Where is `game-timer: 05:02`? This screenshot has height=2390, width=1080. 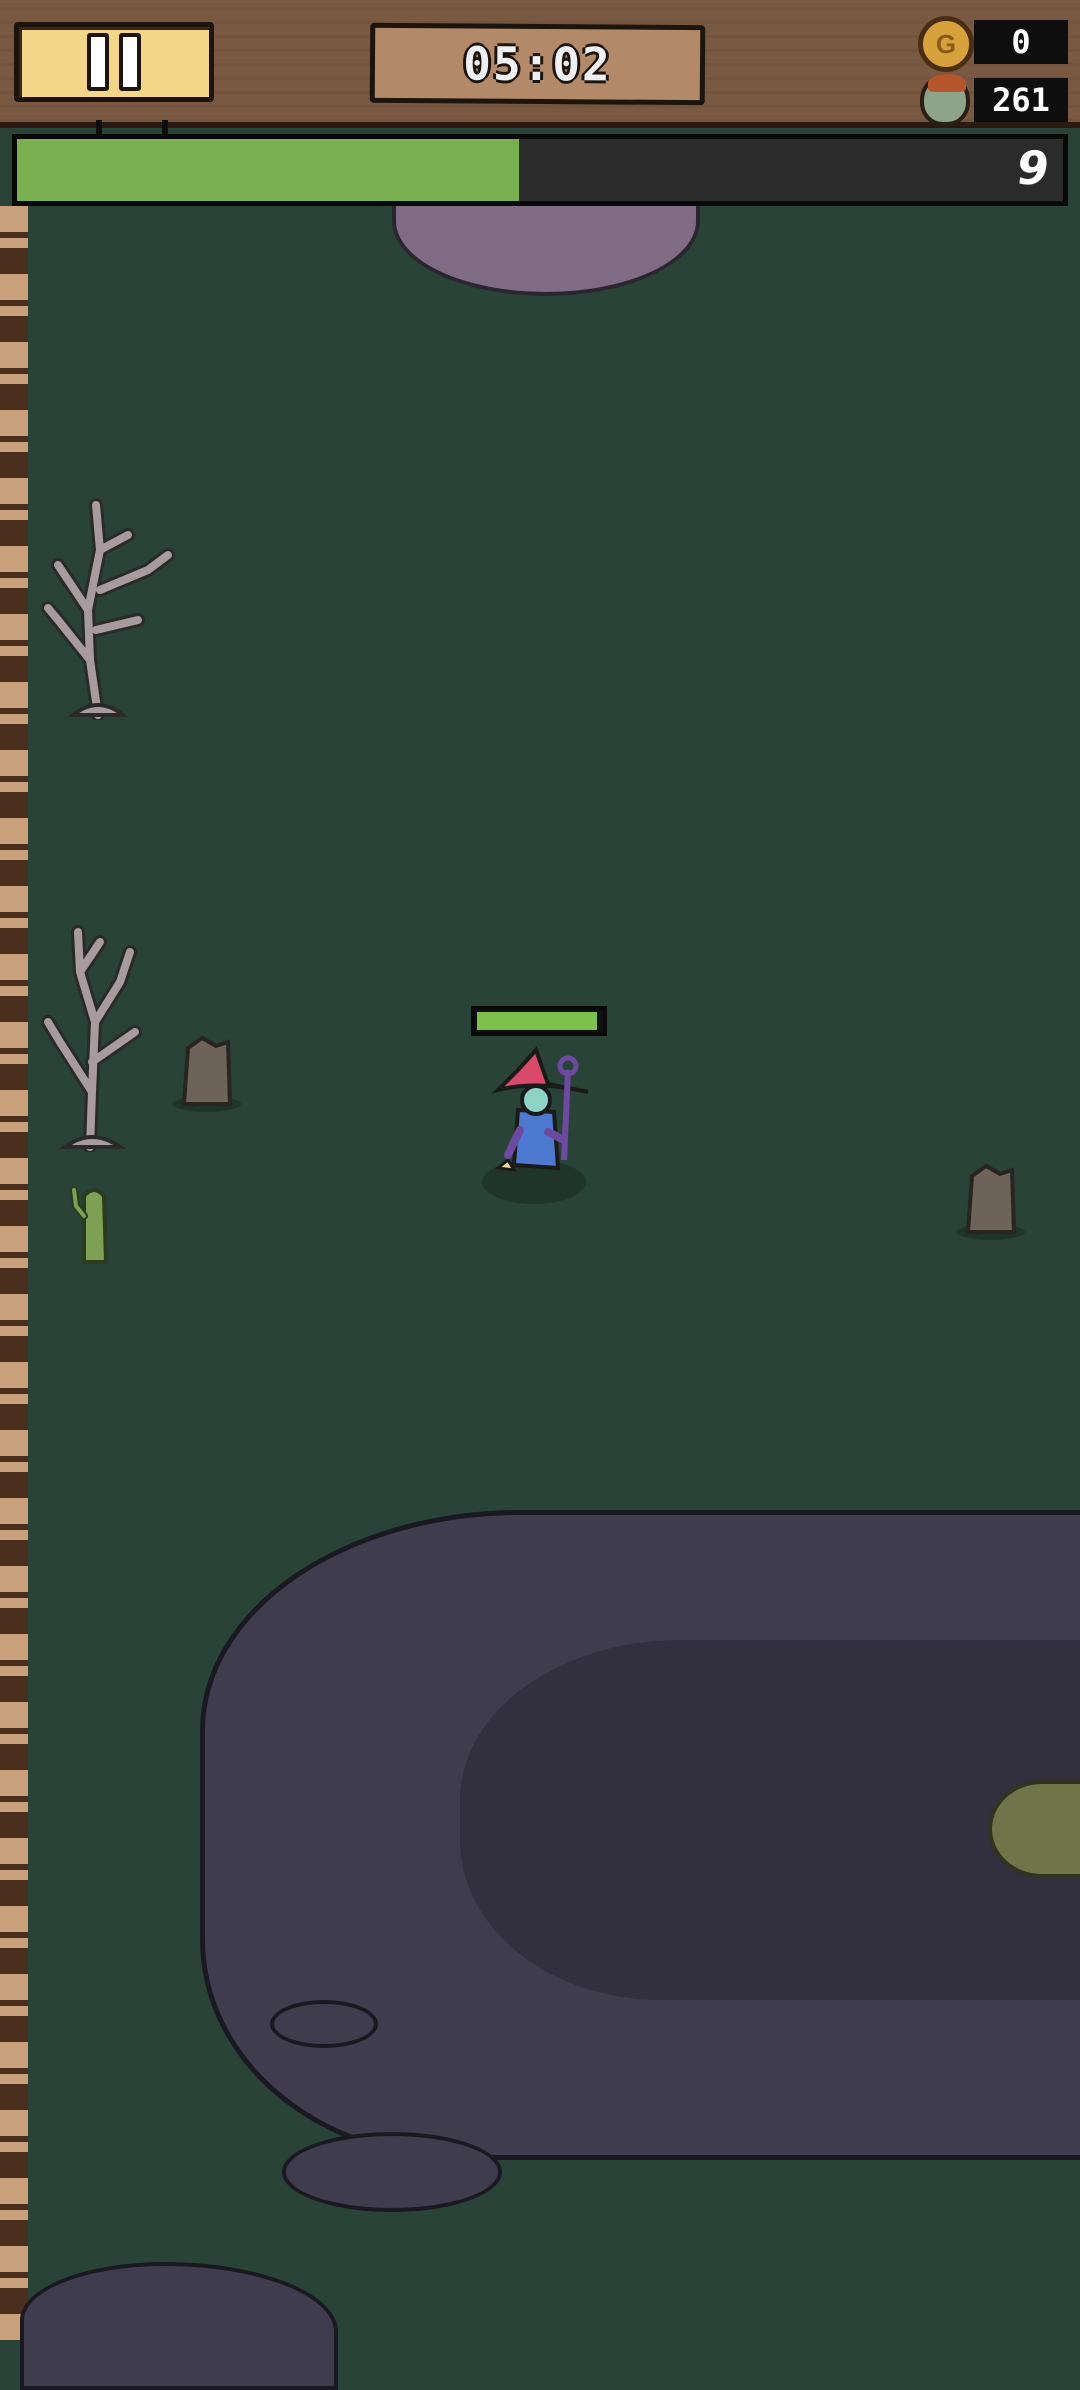
game-timer: 05:02 is located at coordinates (537, 64).